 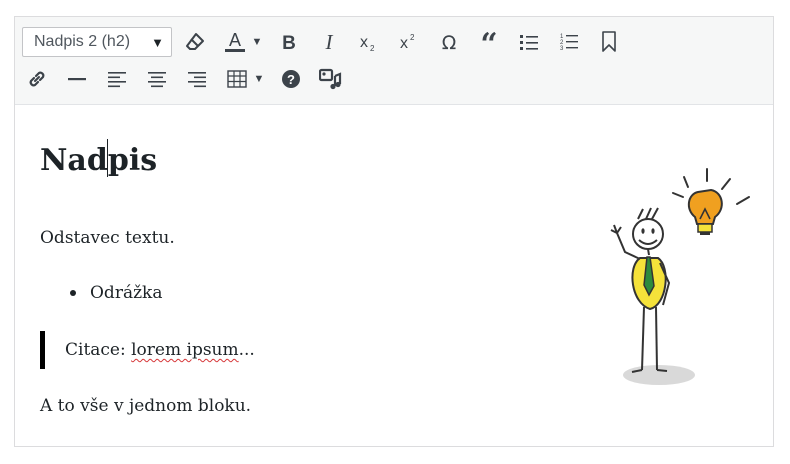 What do you see at coordinates (42, 350) in the screenshot?
I see `blockquote-bar` at bounding box center [42, 350].